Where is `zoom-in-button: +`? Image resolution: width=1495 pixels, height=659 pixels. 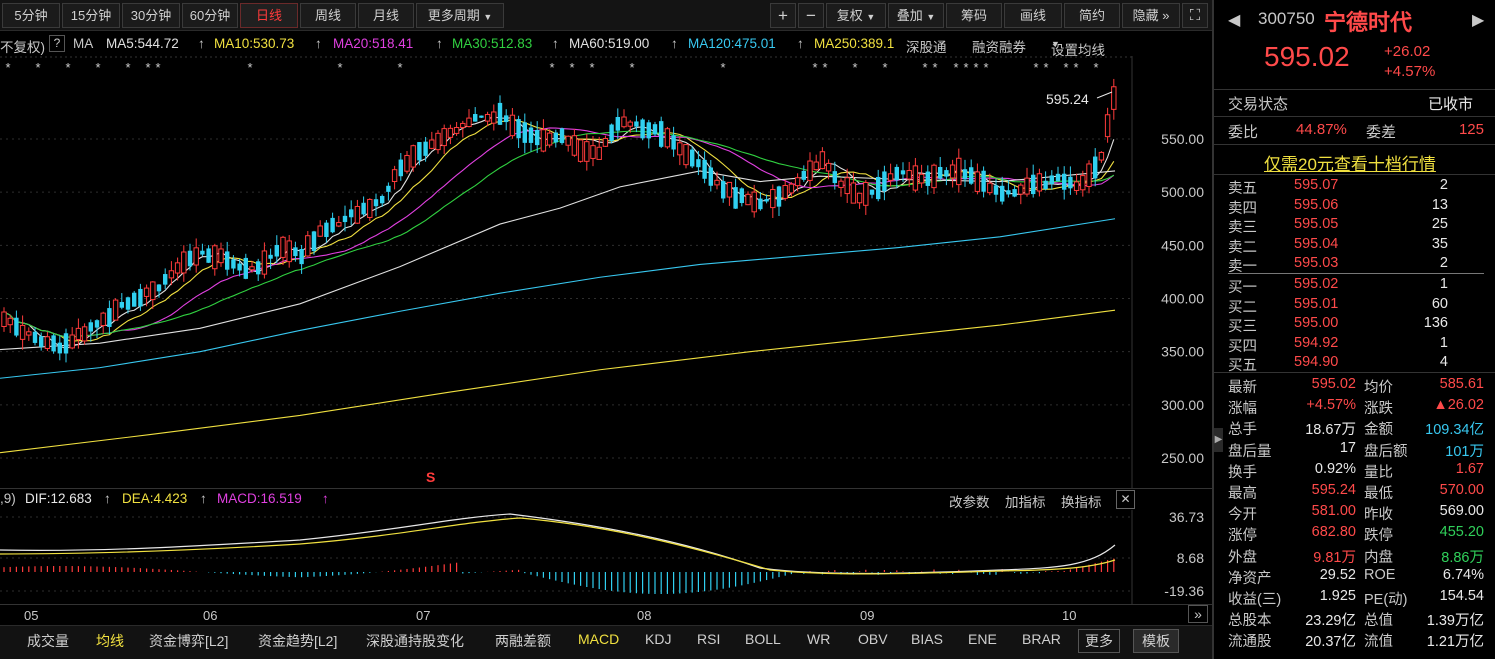 zoom-in-button: + is located at coordinates (783, 15).